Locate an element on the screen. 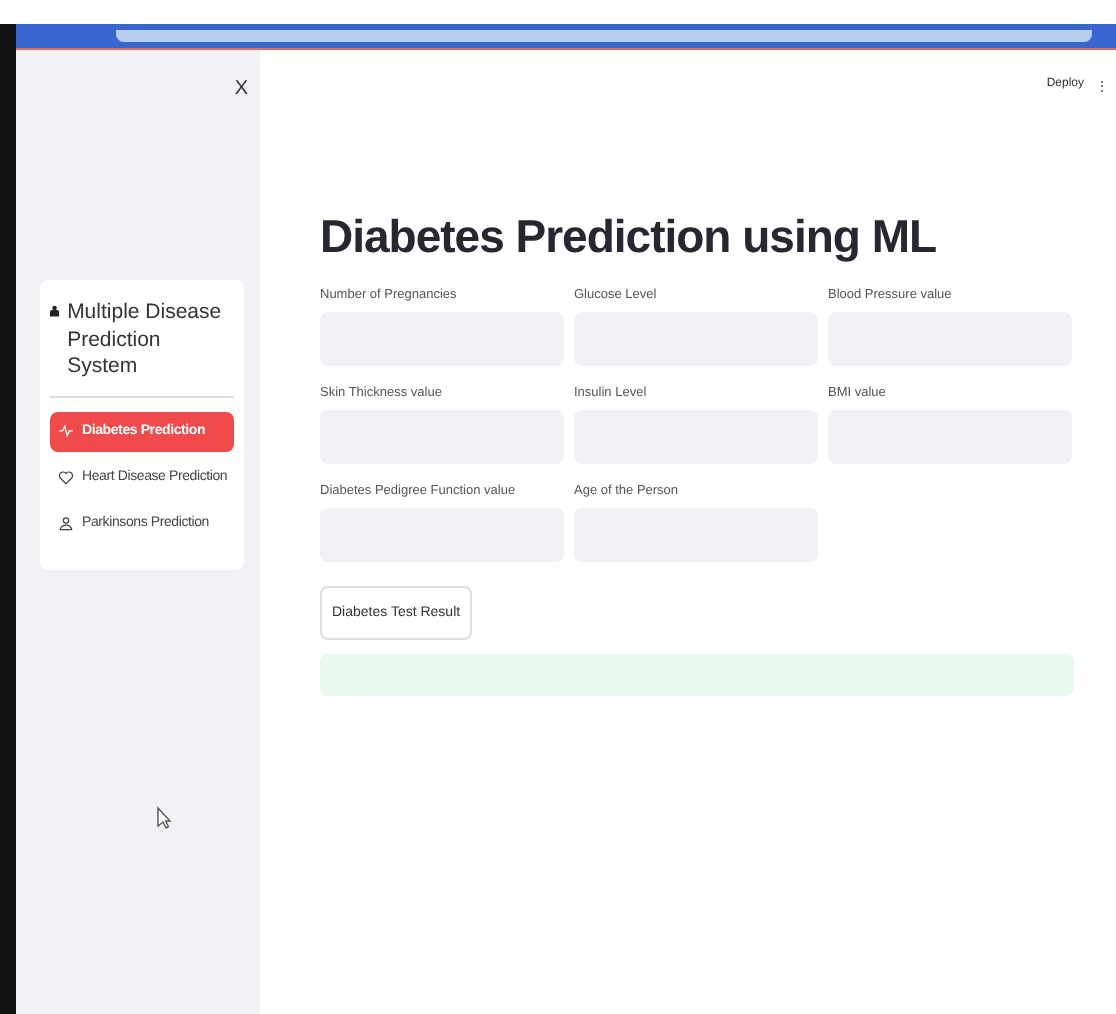 This screenshot has width=1116, height=1014. close-button: X is located at coordinates (241, 89).